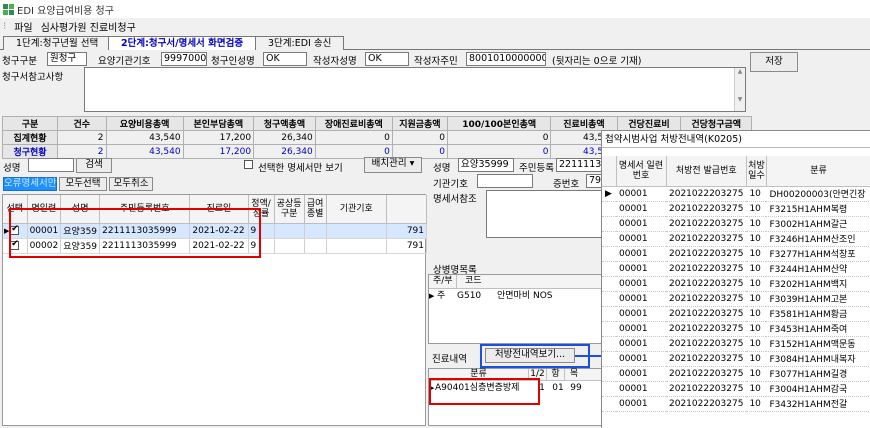 The image size is (870, 428). I want to click on app-icon, so click(8, 9).